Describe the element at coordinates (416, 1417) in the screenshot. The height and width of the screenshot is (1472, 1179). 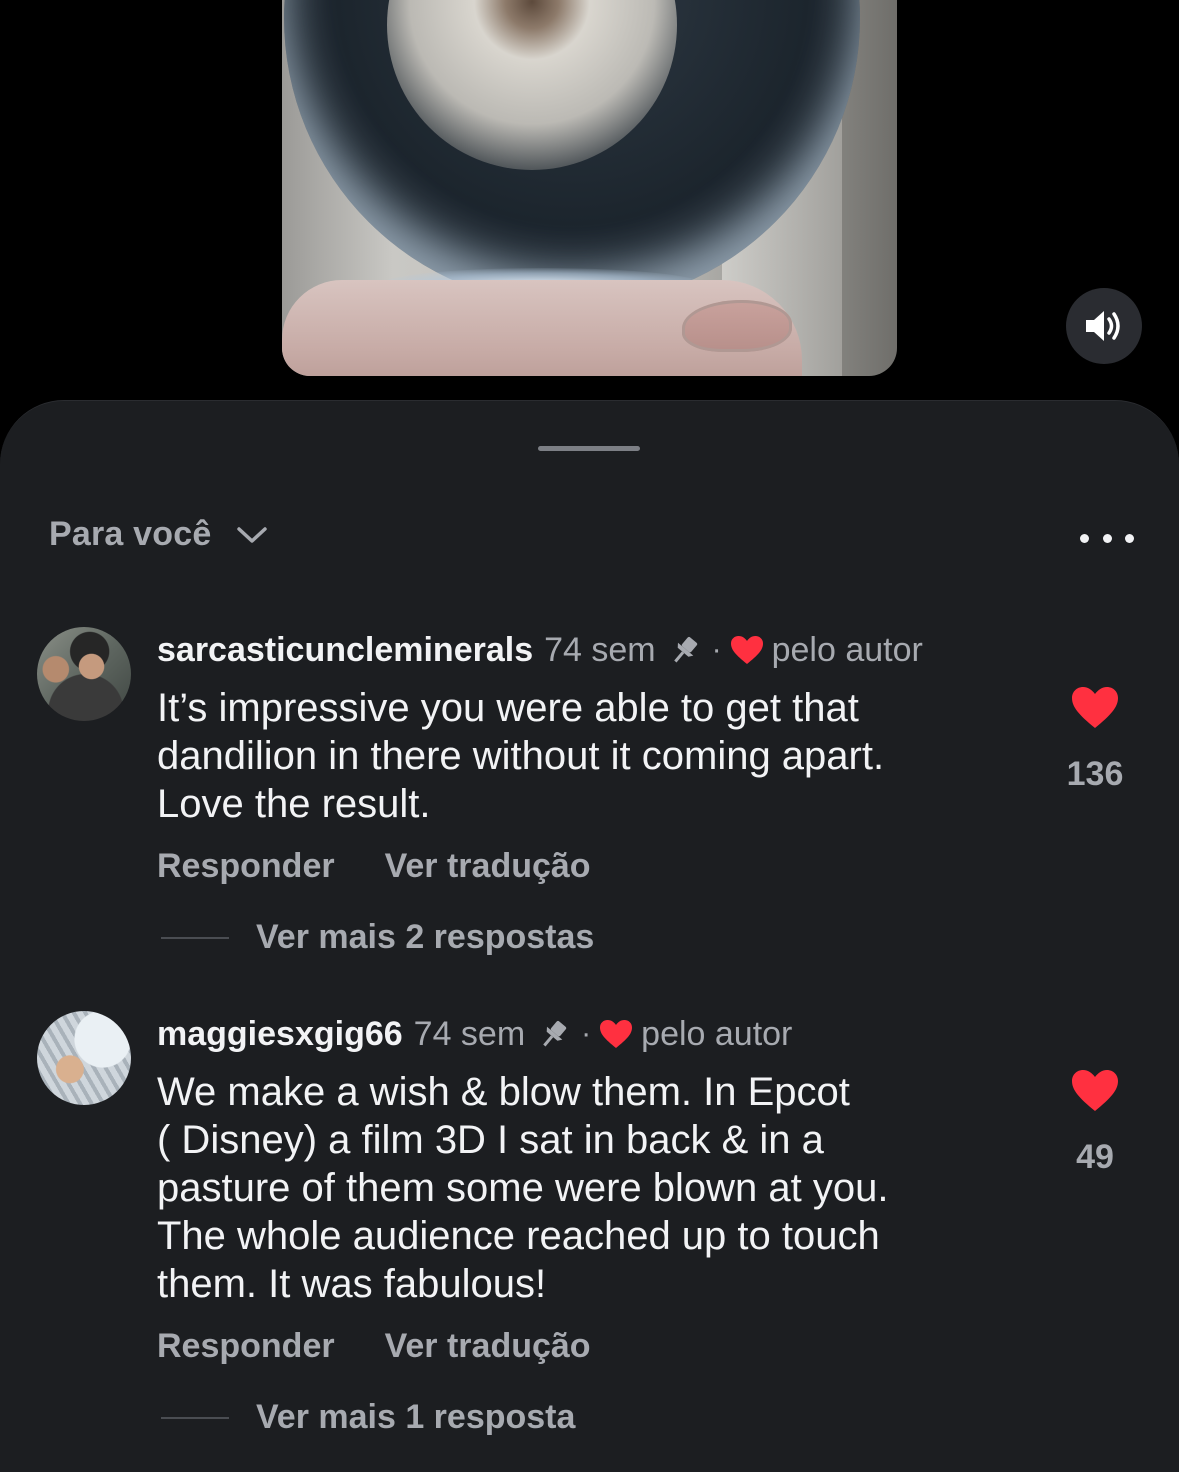
I see `view-more-replies-label: Ver mais 1 resposta` at that location.